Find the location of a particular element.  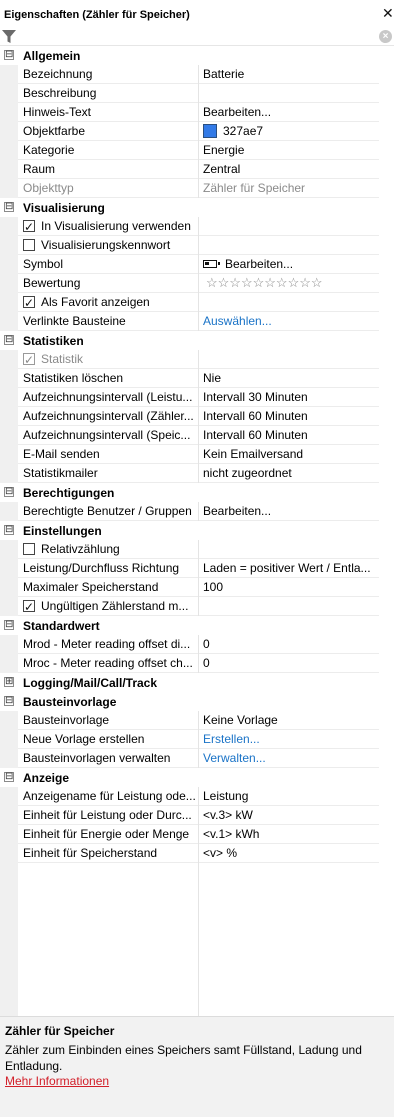

property-row-relativzaehlung: Relativzählung is located at coordinates (197, 549).